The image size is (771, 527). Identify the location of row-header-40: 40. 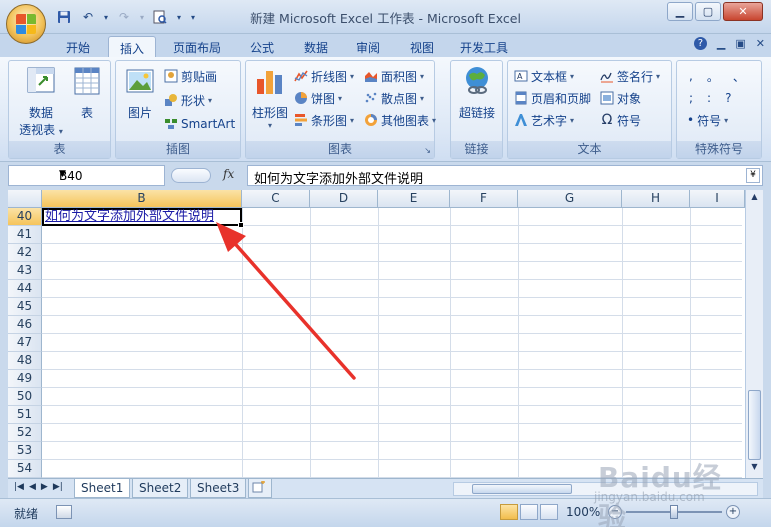
(25, 217).